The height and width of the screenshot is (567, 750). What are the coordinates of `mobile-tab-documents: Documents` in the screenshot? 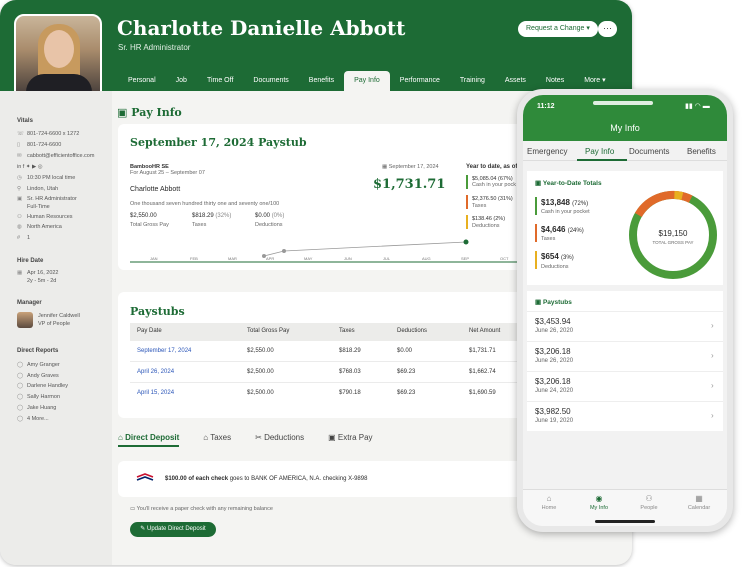 It's located at (649, 151).